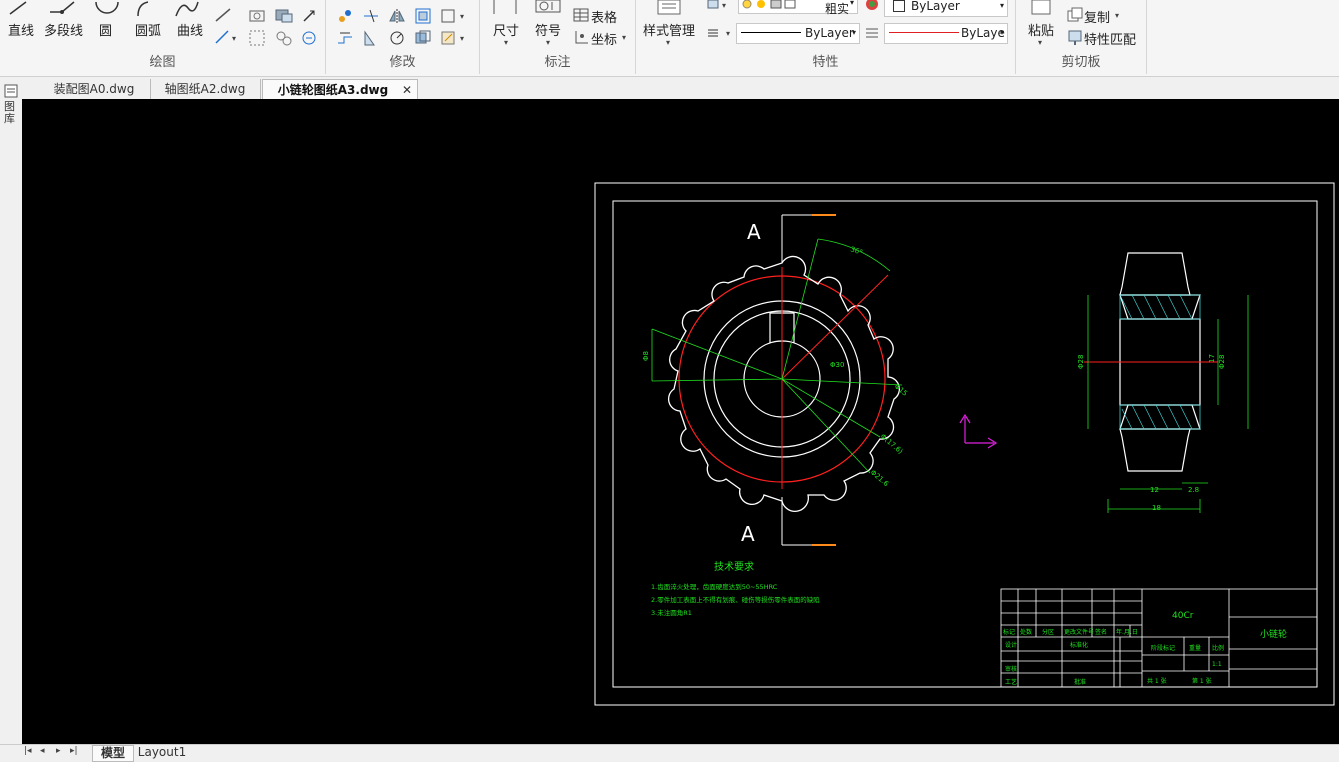  Describe the element at coordinates (1041, 7) in the screenshot. I see `paste-icon` at that location.